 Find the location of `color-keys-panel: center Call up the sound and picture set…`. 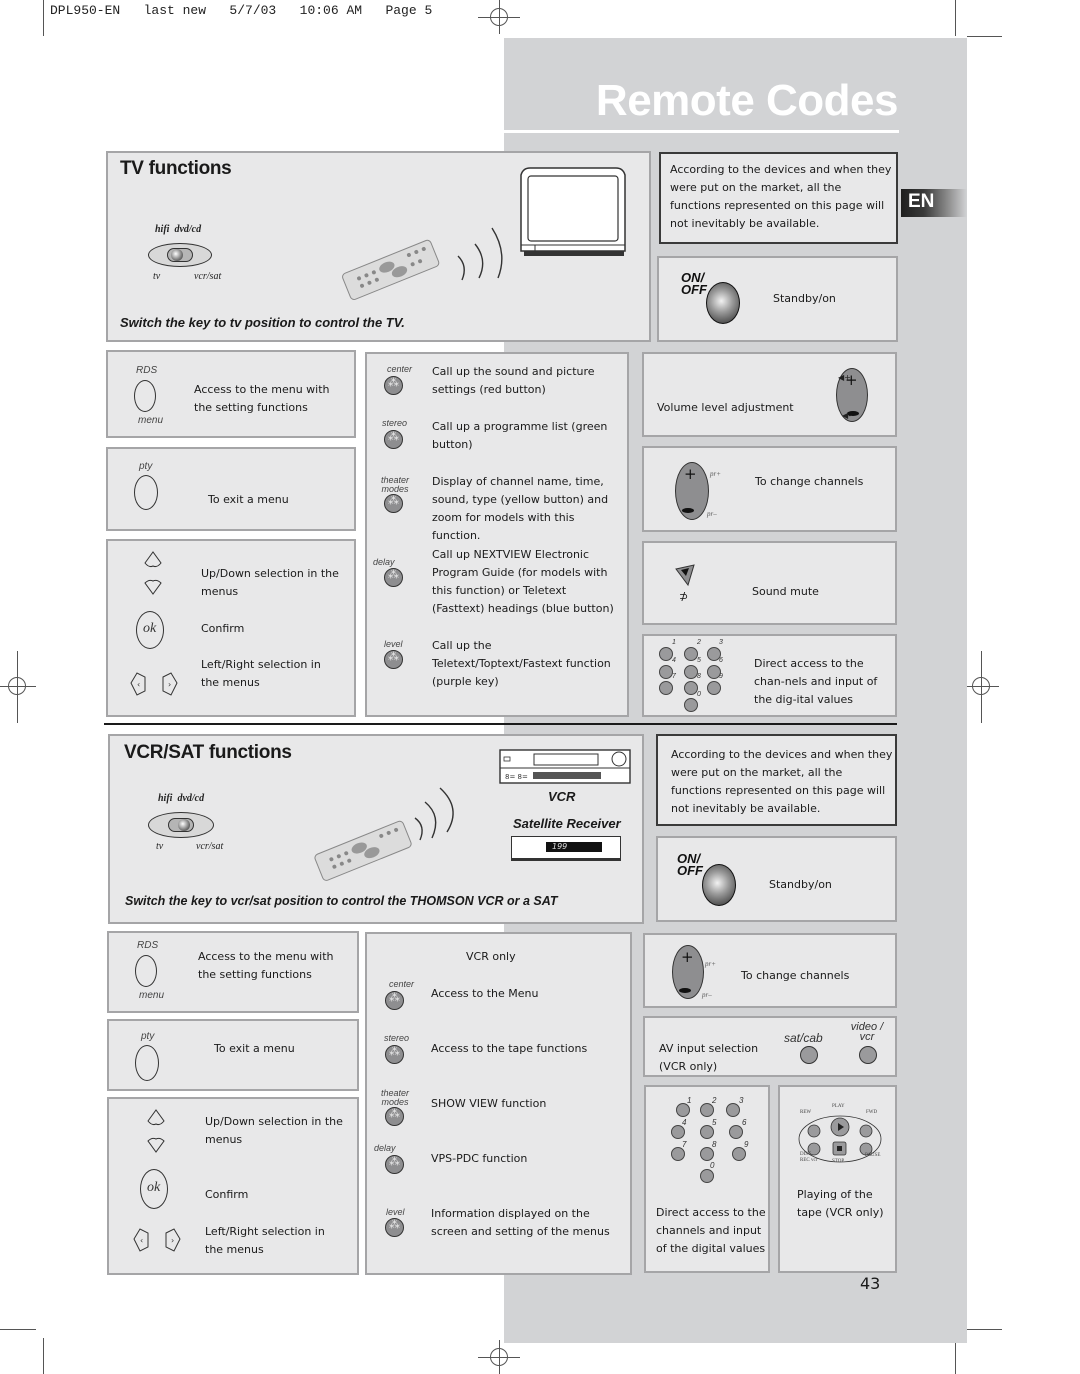

color-keys-panel: center Call up the sound and picture set… is located at coordinates (497, 534).